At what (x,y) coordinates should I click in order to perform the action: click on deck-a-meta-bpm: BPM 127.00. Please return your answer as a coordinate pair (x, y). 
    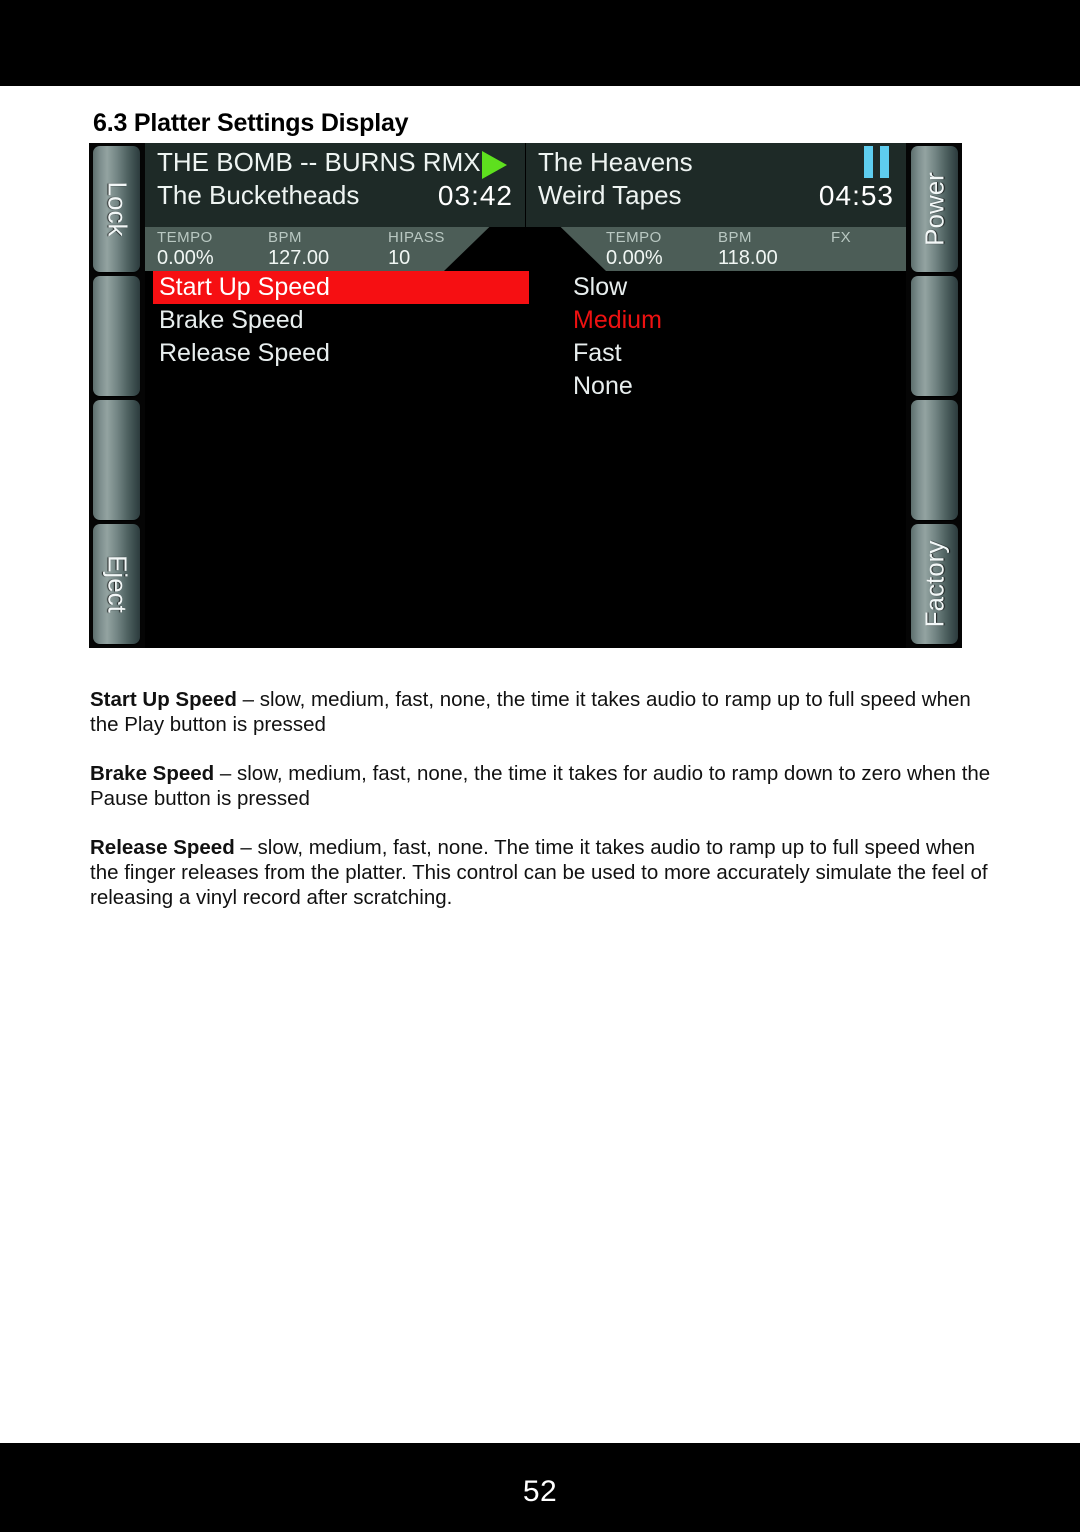
    Looking at the image, I should click on (298, 249).